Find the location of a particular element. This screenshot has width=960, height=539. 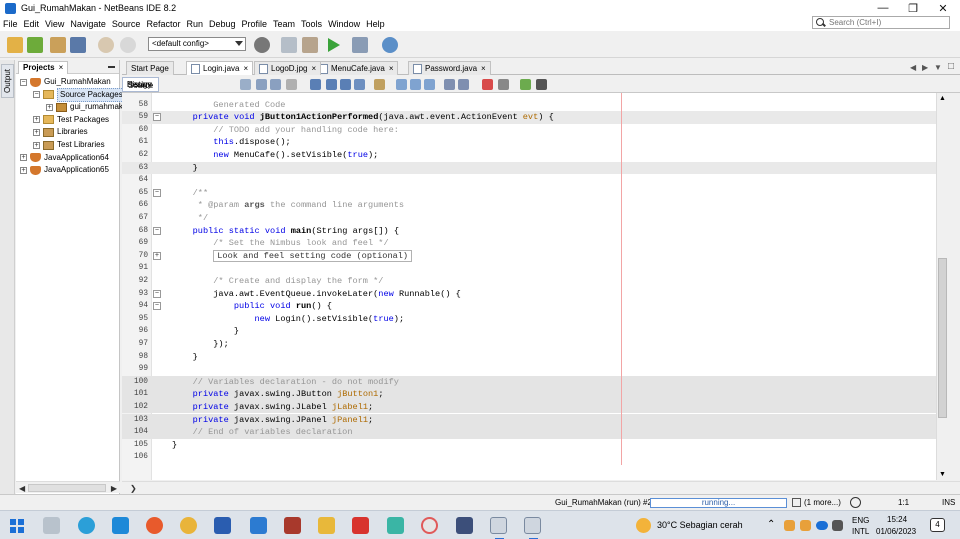

forward-icon is located at coordinates (275, 84).